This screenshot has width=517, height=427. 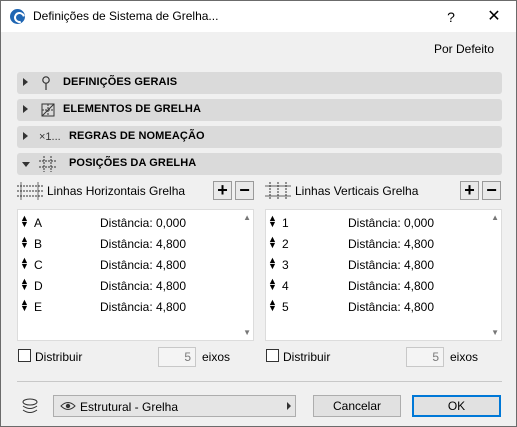 What do you see at coordinates (357, 191) in the screenshot?
I see `vertical-lines-title: Linhas Verticais Grelha` at bounding box center [357, 191].